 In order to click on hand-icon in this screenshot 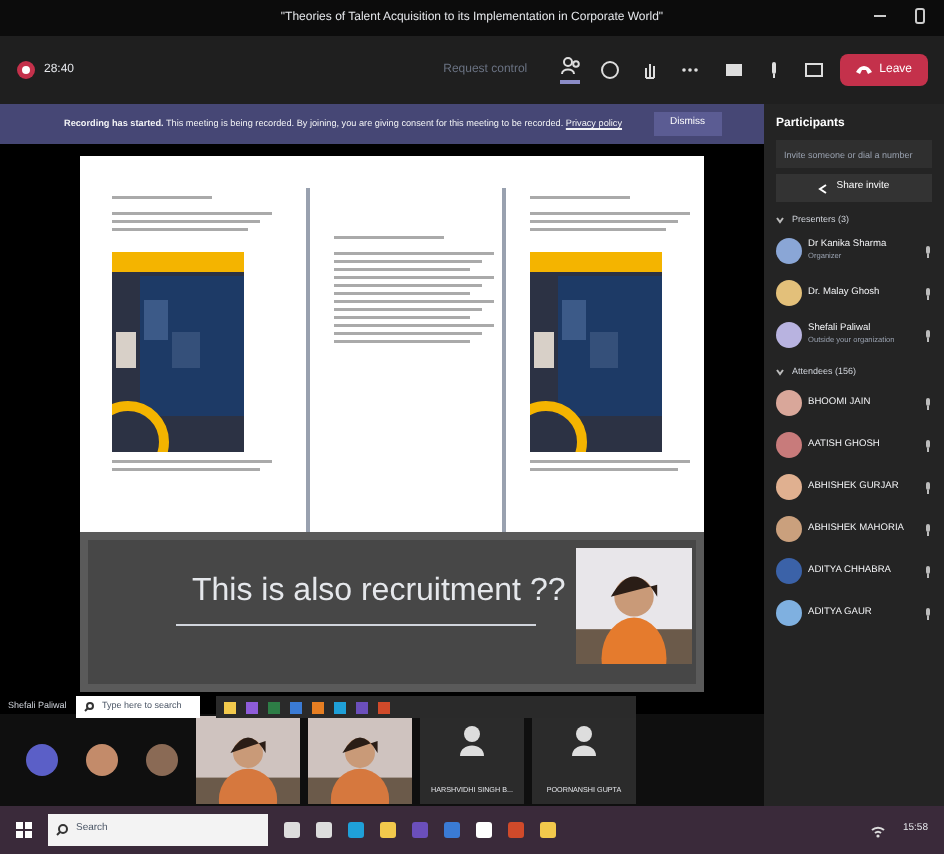, I will do `click(649, 70)`.